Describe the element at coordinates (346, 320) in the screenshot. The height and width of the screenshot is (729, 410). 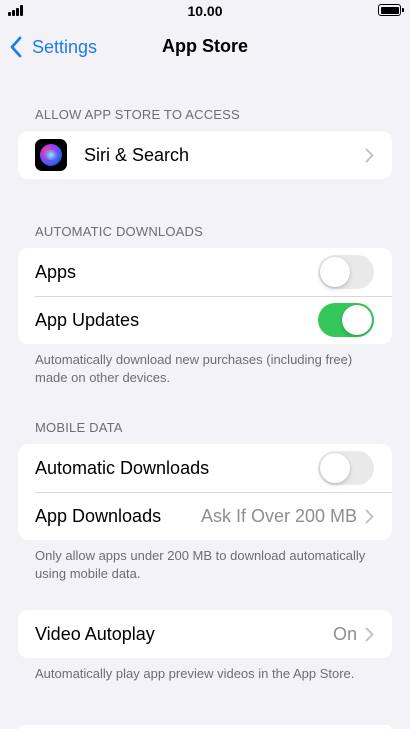
I see `app-updates-toggle` at that location.